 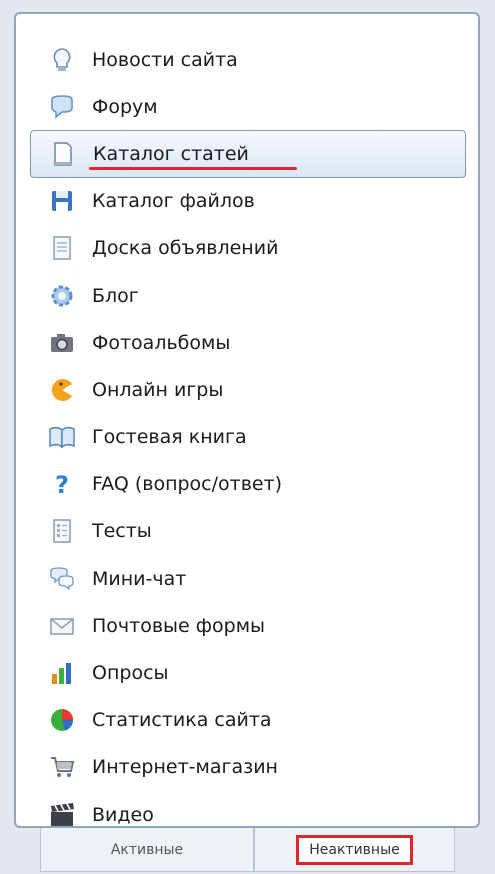 I want to click on menu-item-photo: Фотоальбомы, so click(x=248, y=342).